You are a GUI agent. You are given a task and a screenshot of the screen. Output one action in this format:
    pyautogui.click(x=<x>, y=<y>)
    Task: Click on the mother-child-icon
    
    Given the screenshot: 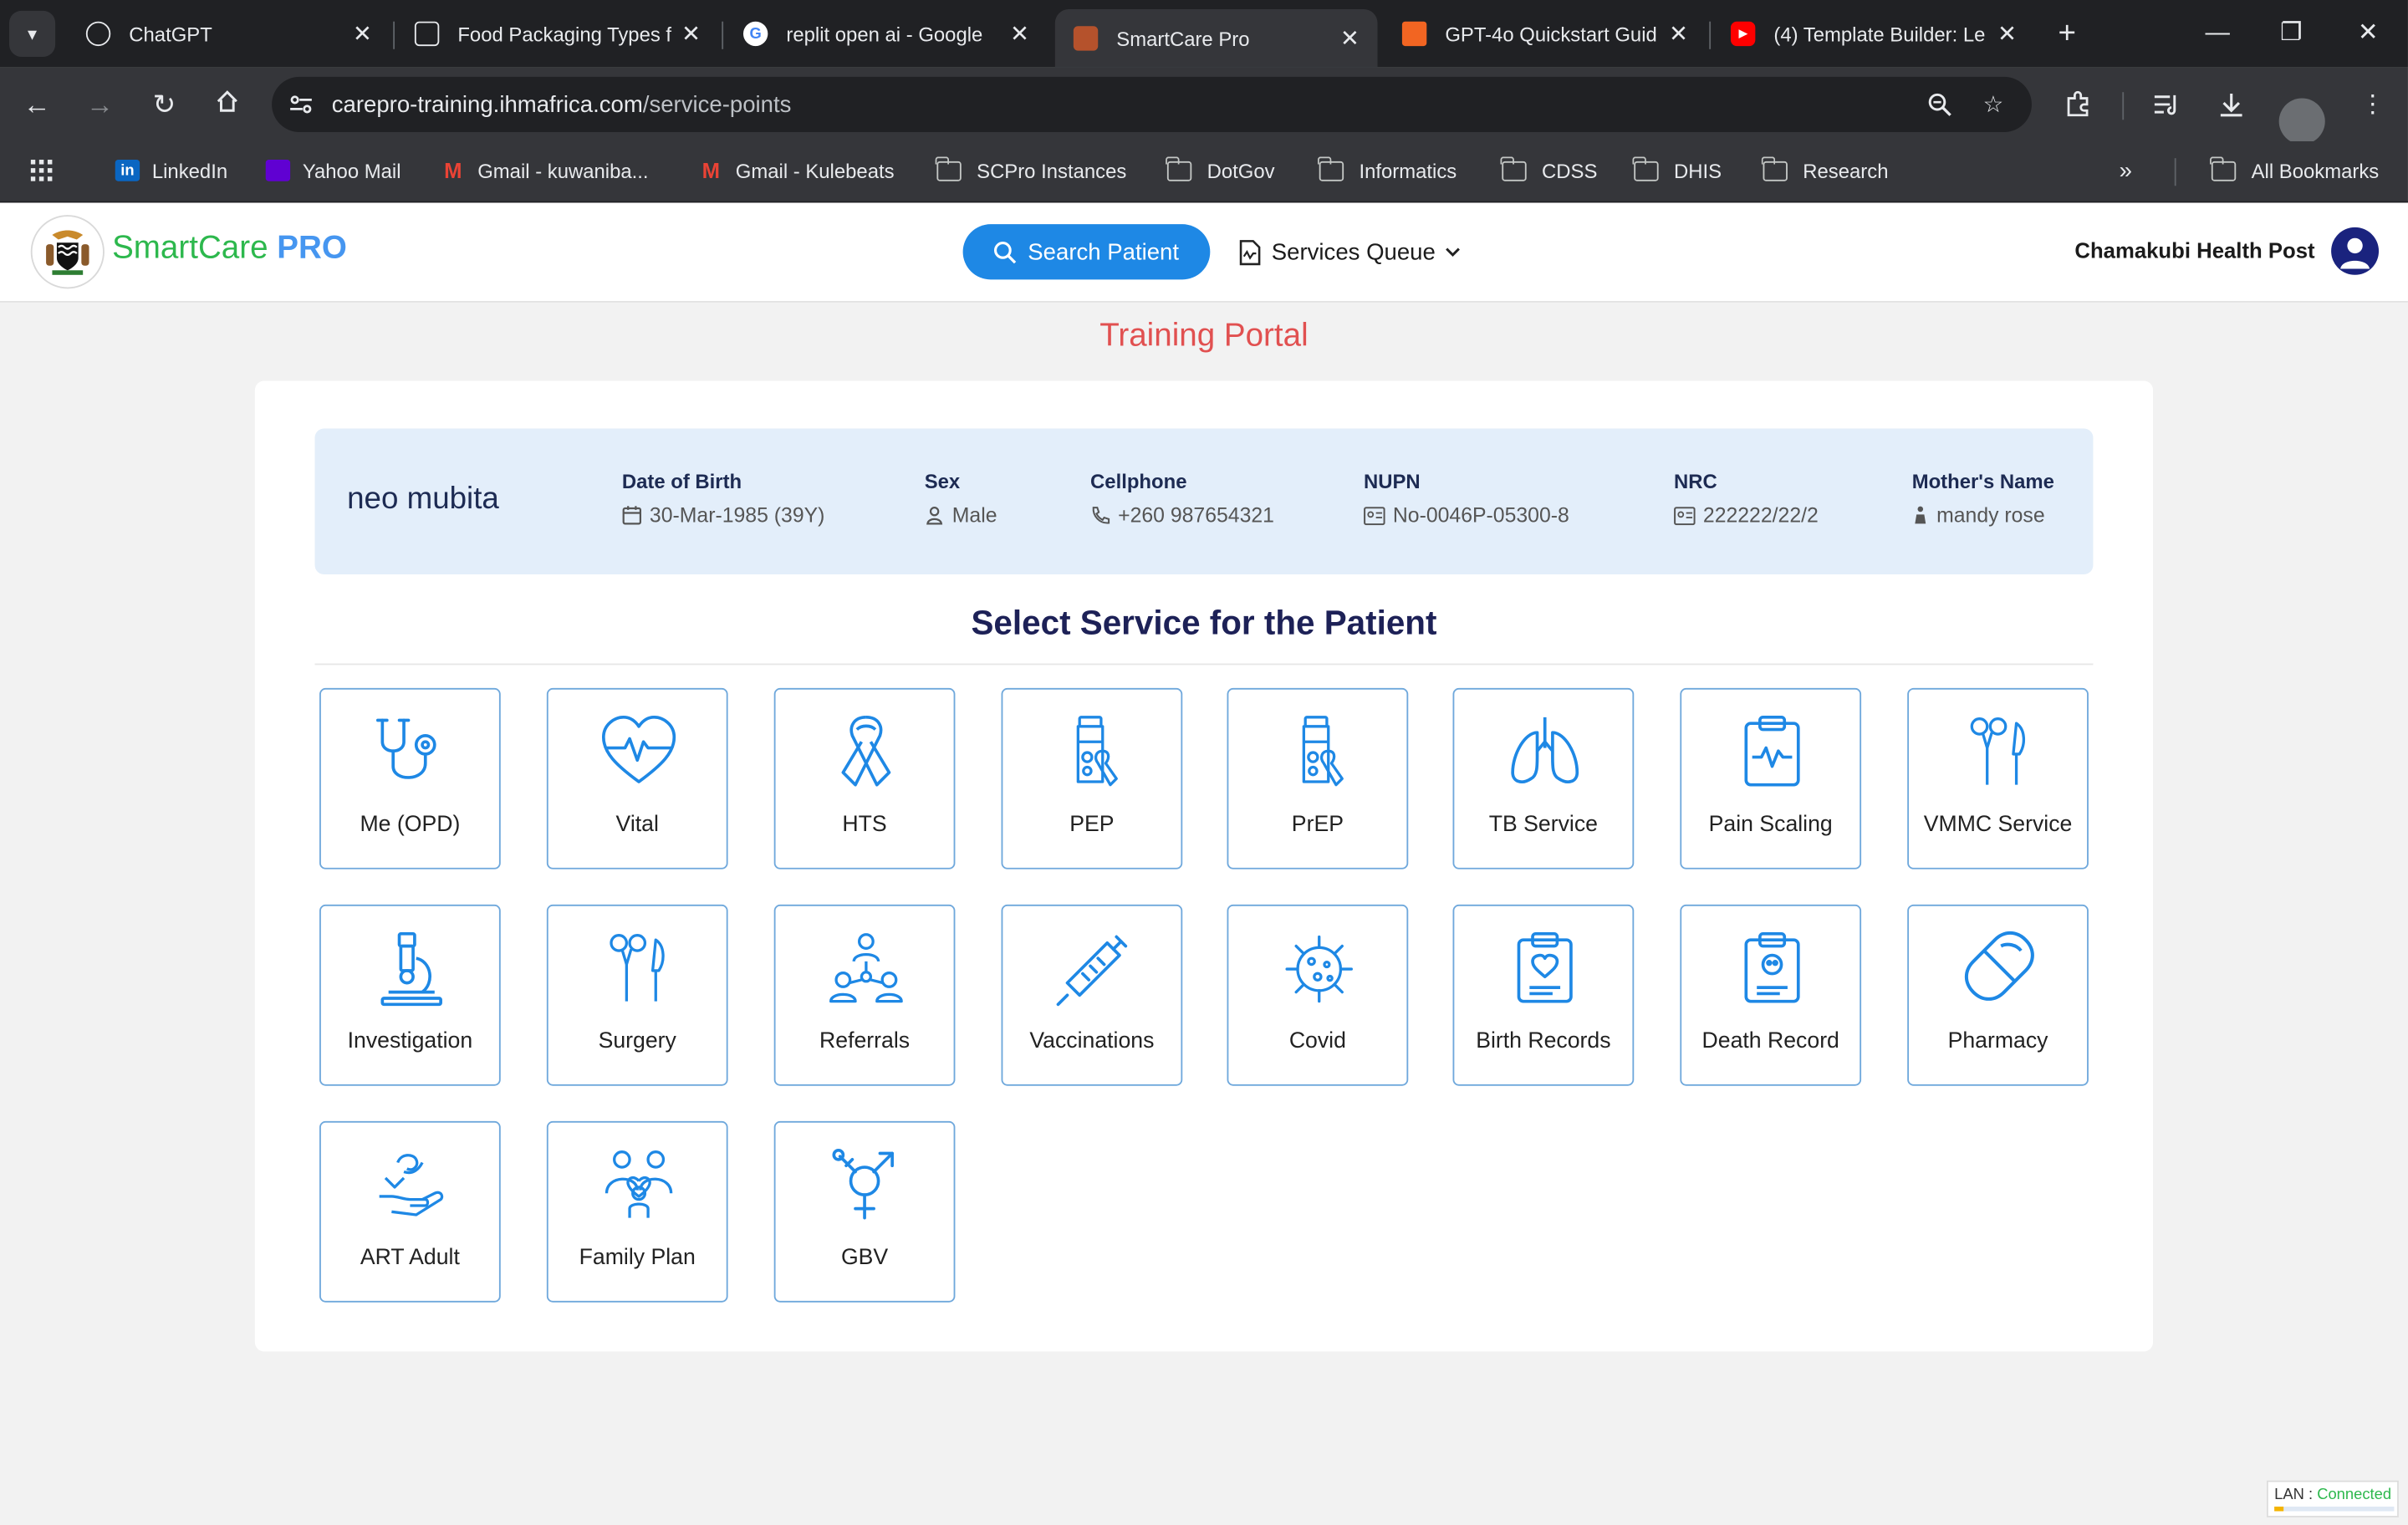 What is the action you would take?
    pyautogui.click(x=1921, y=515)
    